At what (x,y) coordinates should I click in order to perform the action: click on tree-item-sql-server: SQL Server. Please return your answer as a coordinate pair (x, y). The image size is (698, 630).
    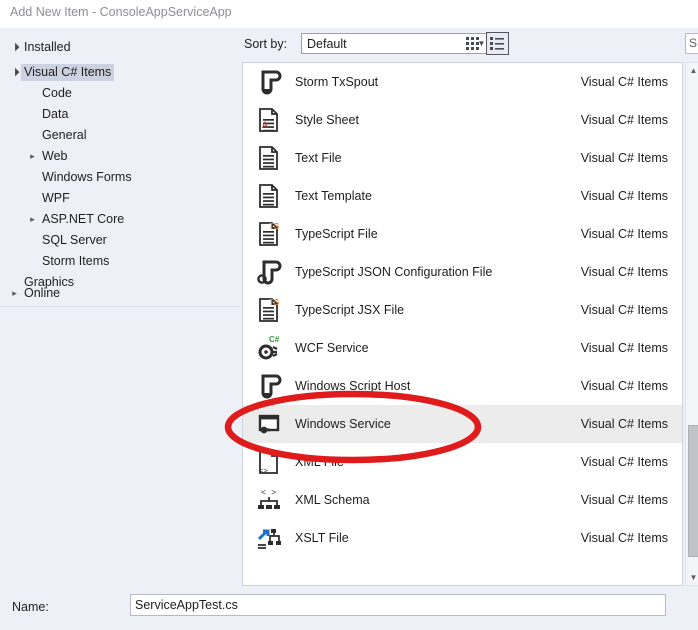
    Looking at the image, I should click on (124, 240).